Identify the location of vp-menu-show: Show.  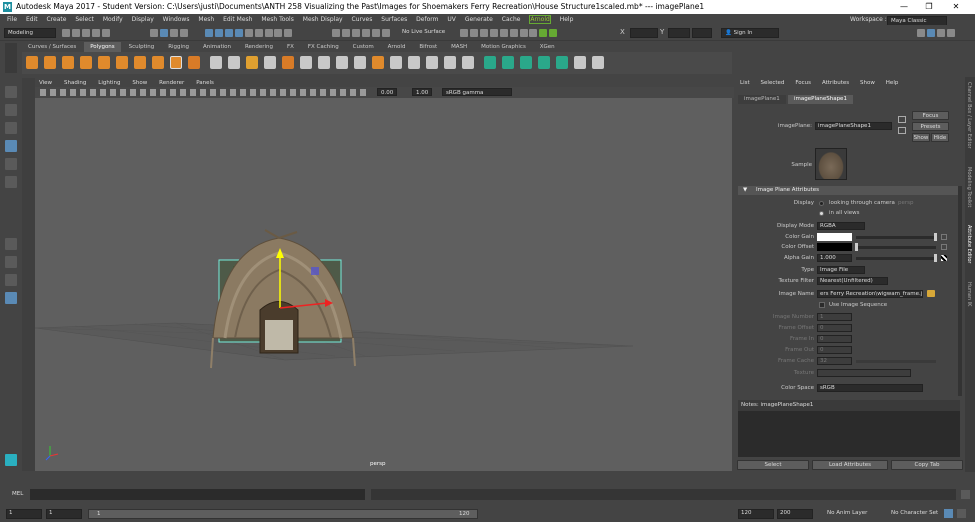
(139, 83).